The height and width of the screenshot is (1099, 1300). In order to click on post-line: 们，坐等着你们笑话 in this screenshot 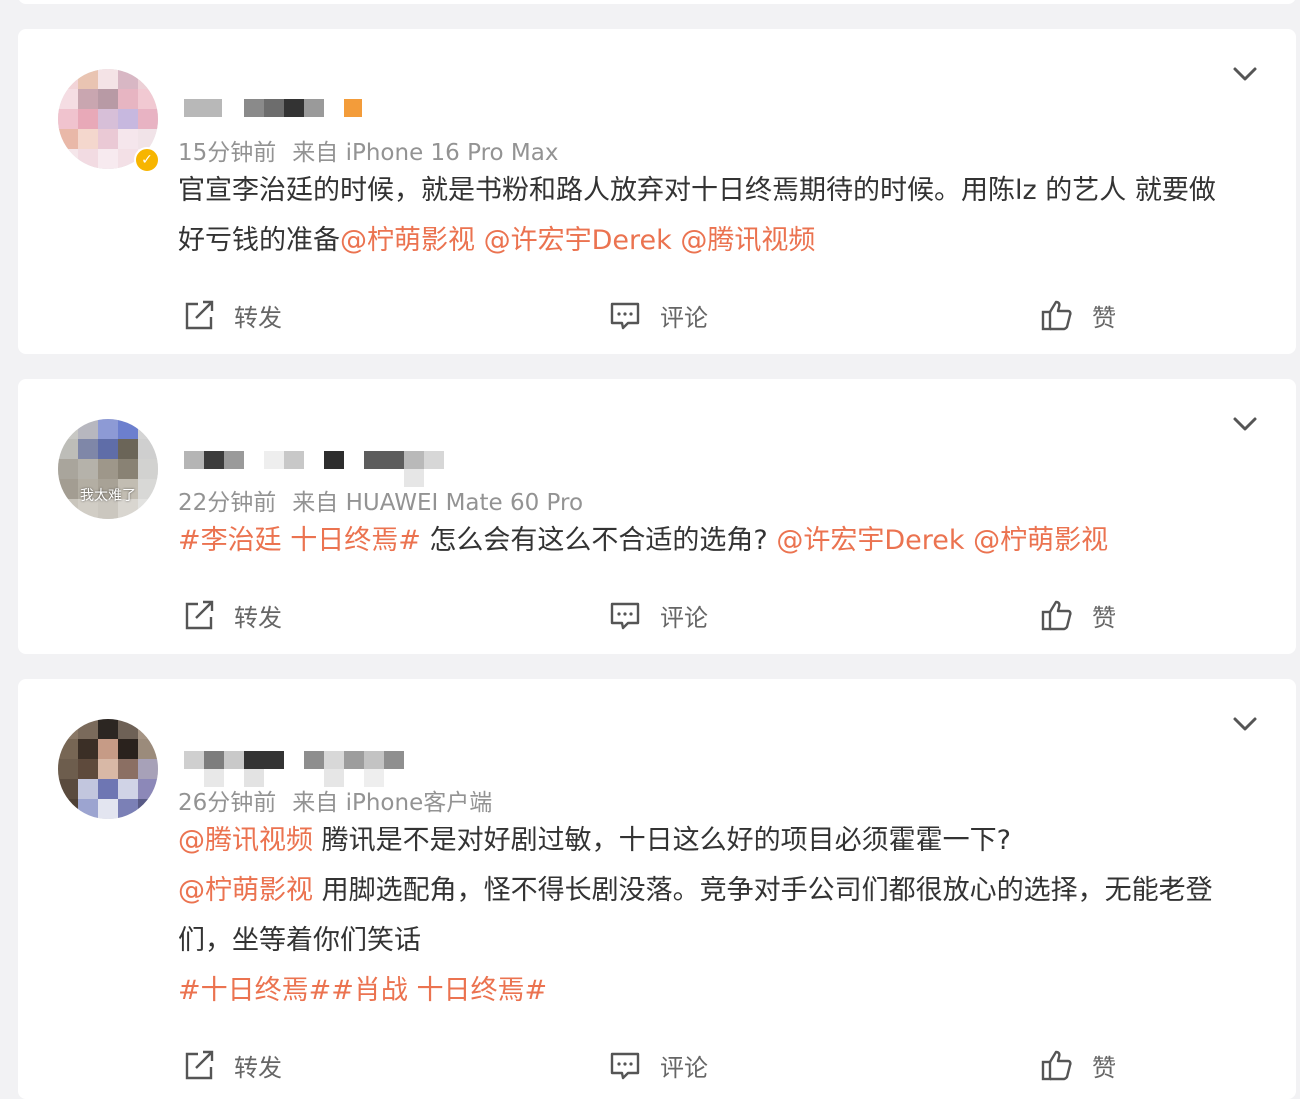, I will do `click(723, 941)`.